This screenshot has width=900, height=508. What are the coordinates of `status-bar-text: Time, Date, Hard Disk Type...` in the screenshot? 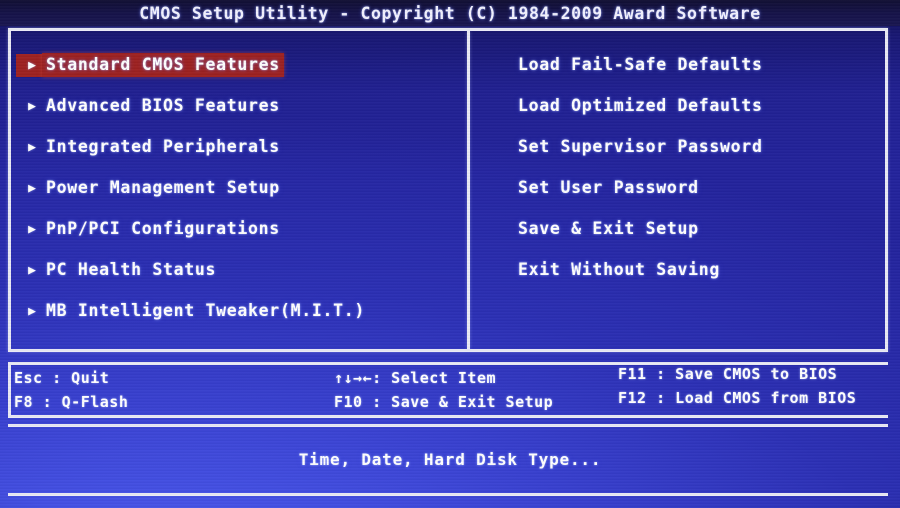 It's located at (450, 459).